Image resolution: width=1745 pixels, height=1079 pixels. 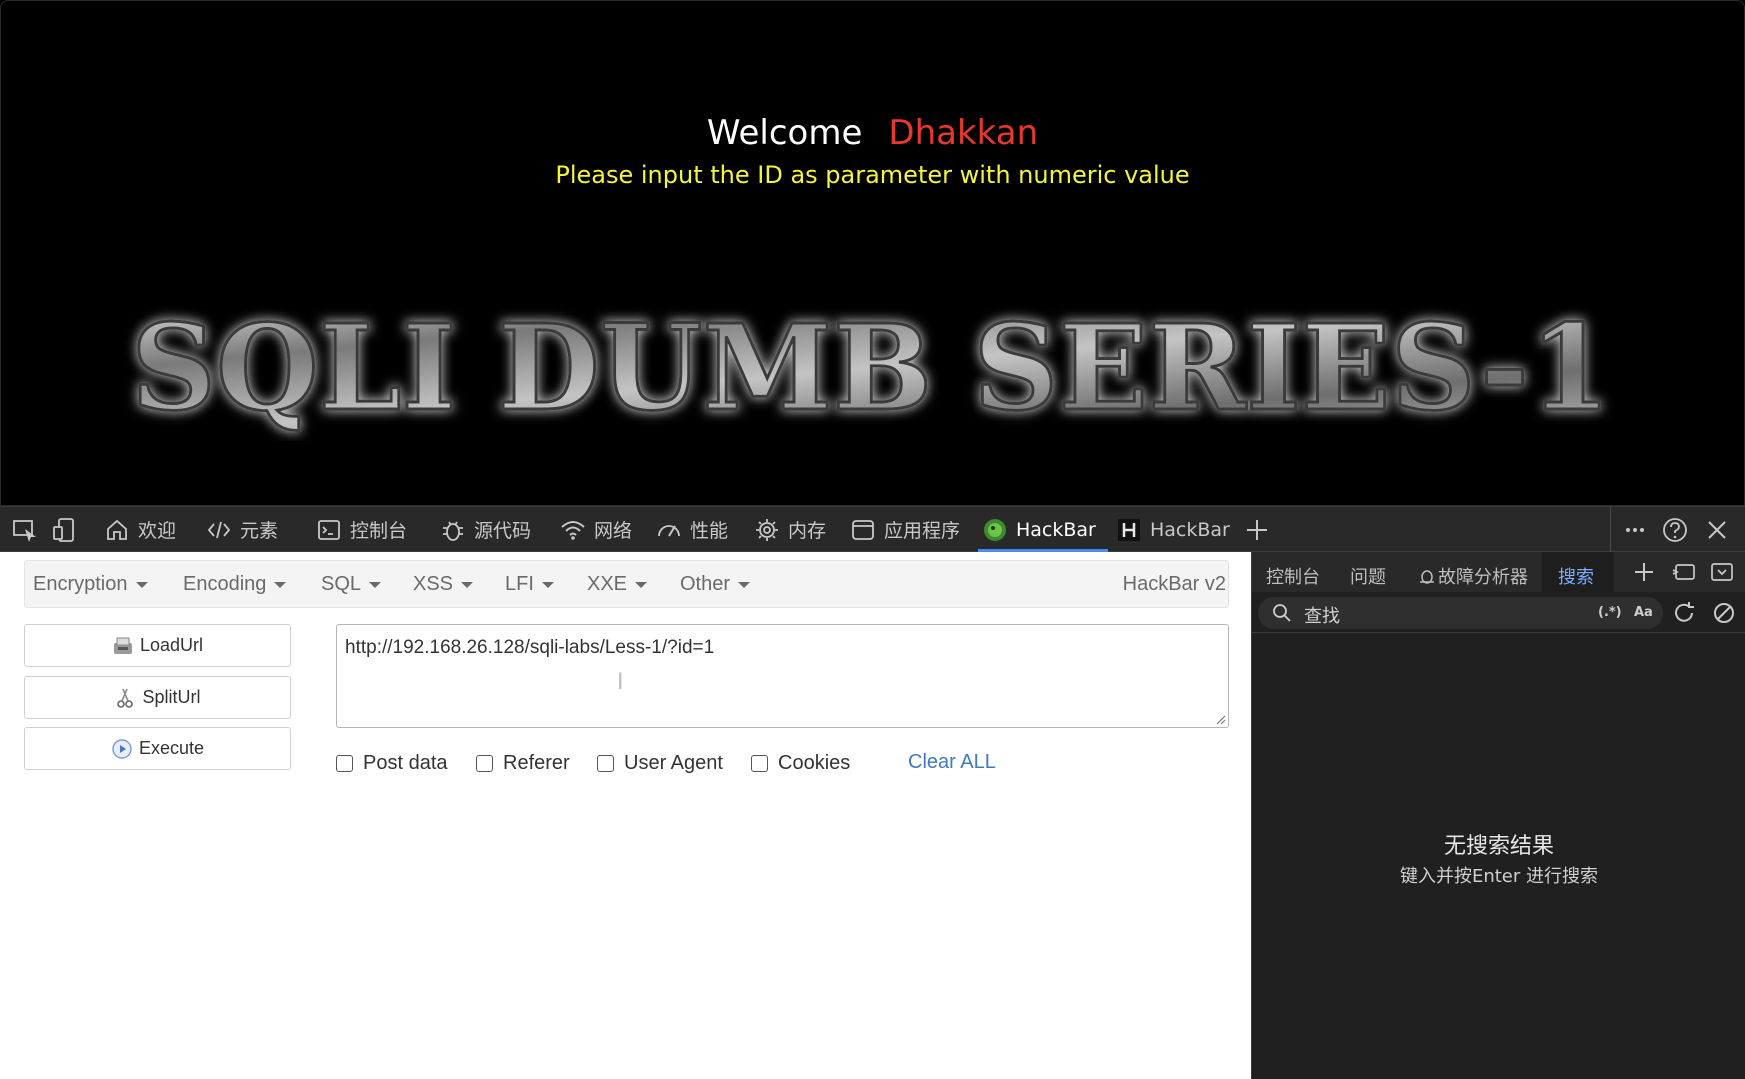 I want to click on tab-performance: 性能, so click(x=692, y=529).